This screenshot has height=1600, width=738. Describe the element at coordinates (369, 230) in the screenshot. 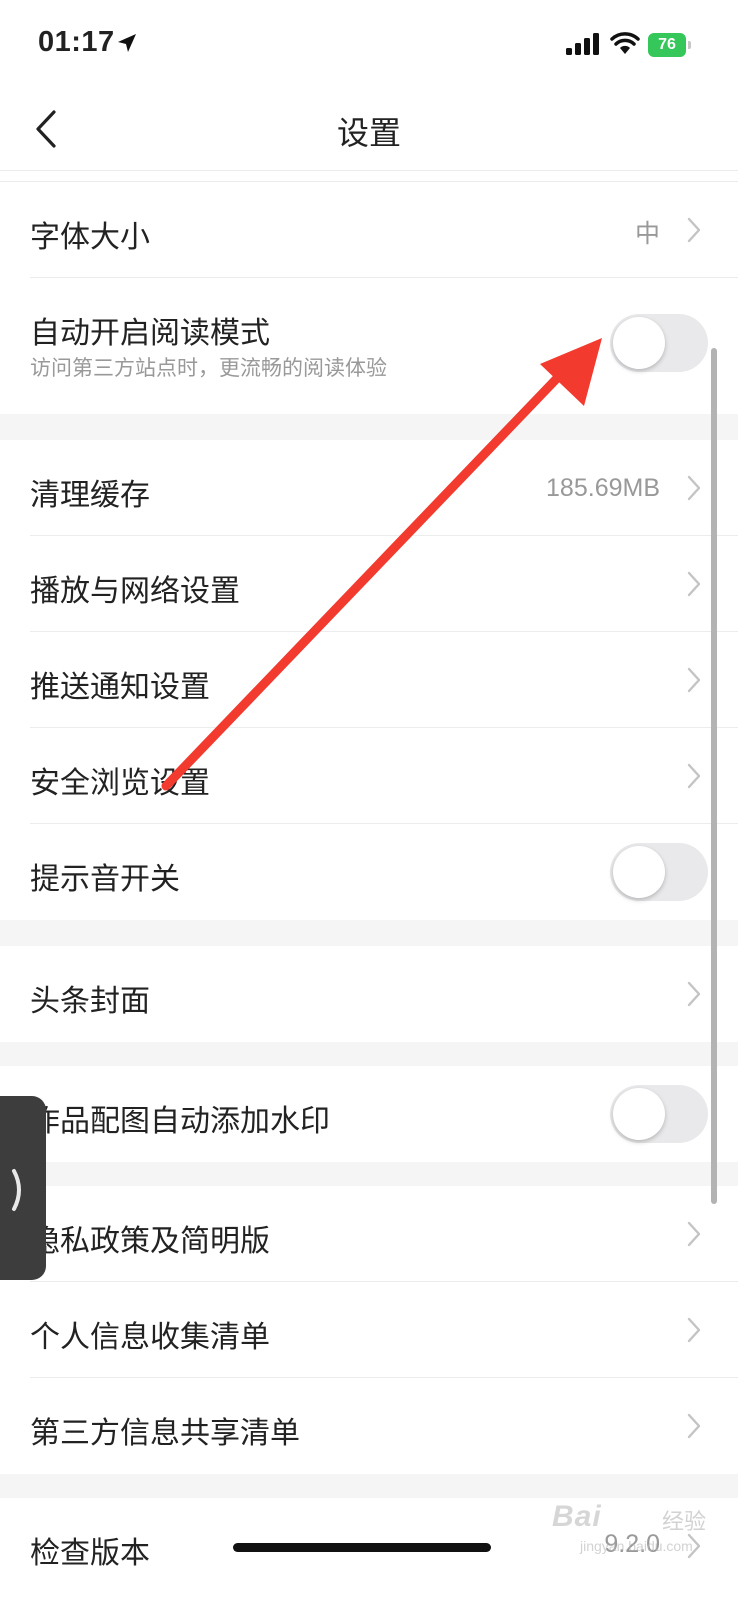

I see `row-font-size: 字体大小 中` at that location.